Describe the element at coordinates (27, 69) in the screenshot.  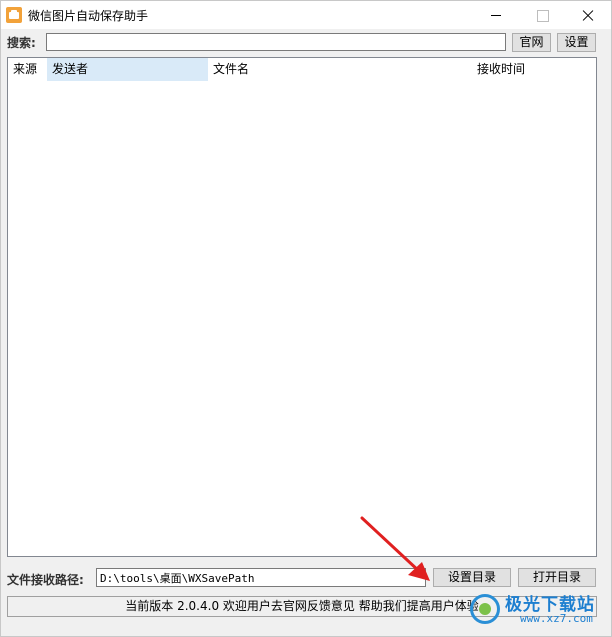
I see `column-header-source: 来源` at that location.